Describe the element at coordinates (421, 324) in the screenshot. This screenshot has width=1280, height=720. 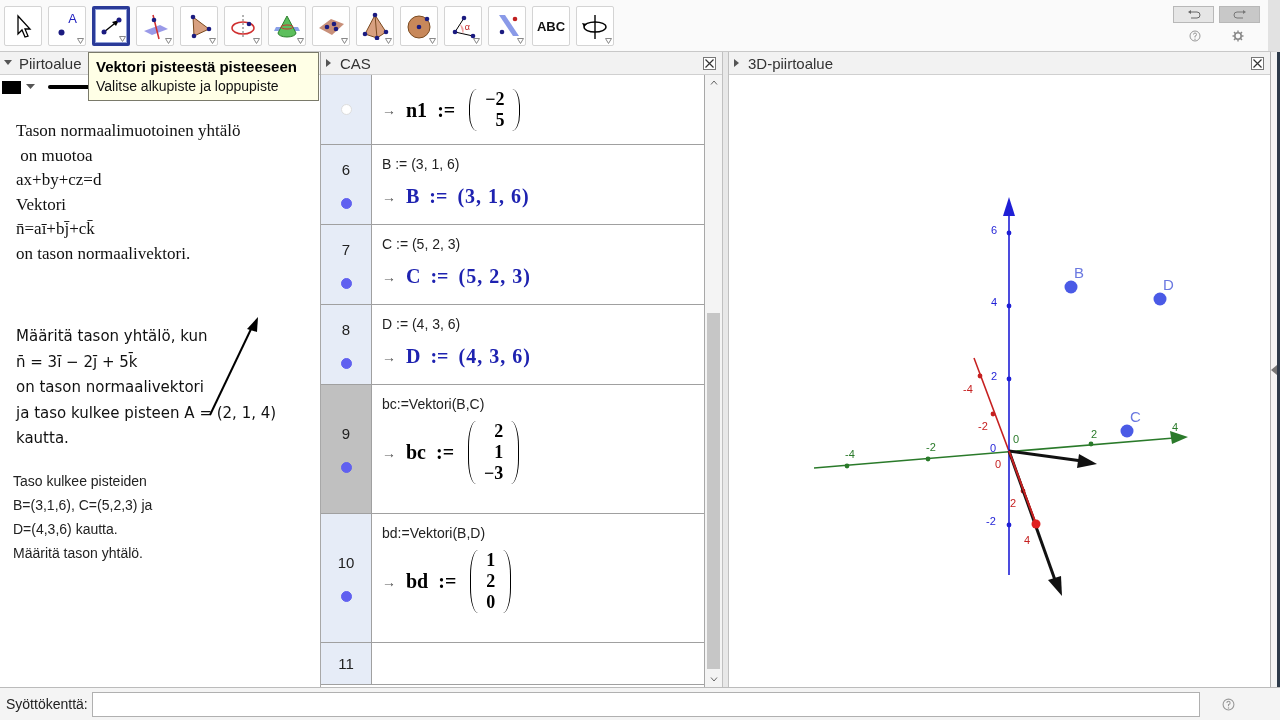
I see `cas-input: D := (4, 3, 6)` at that location.